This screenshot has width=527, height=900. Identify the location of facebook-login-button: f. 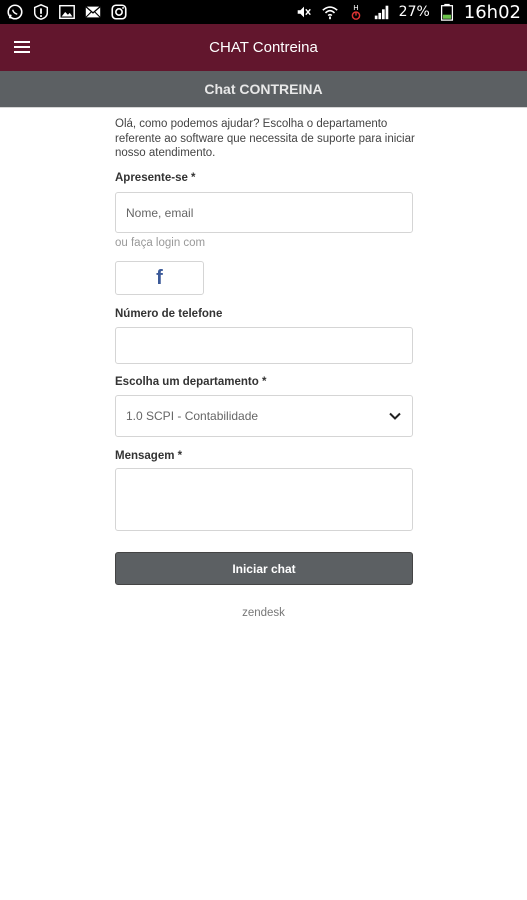
(159, 278).